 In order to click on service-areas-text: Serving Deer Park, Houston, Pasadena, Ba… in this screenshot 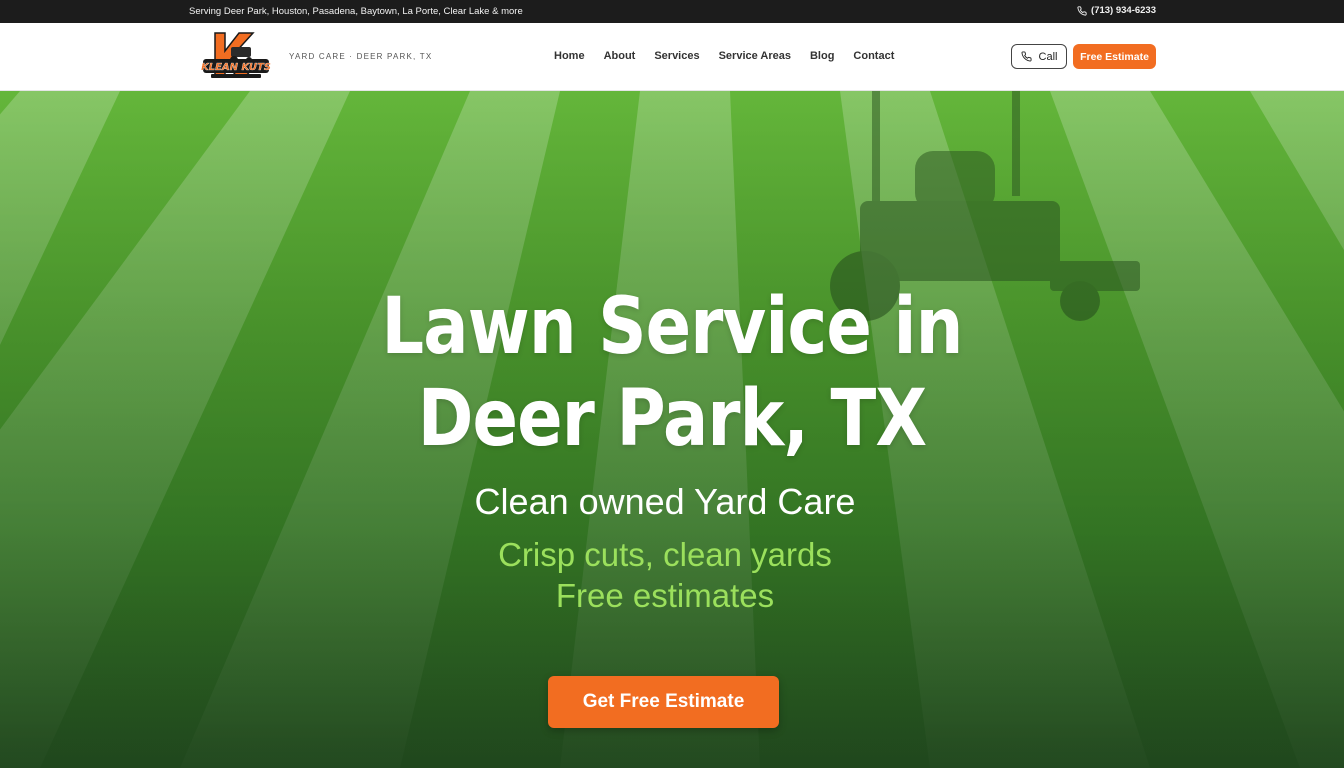, I will do `click(356, 11)`.